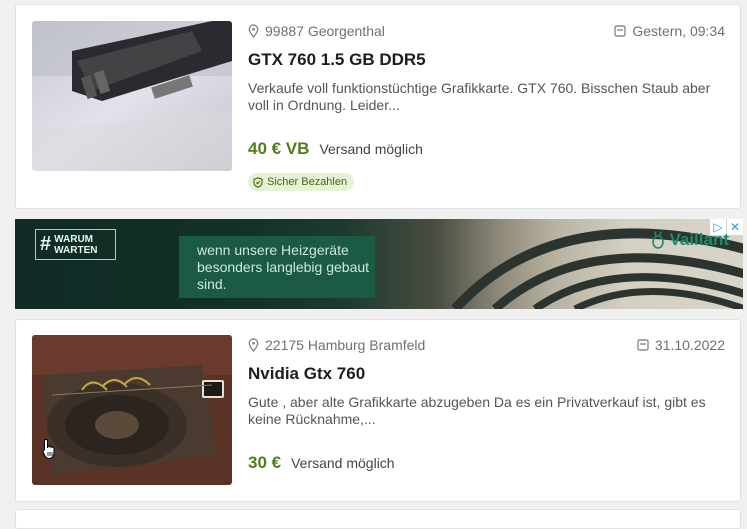 This screenshot has height=529, width=747. I want to click on ad-hashtag-text: WARUM WARTEN, so click(76, 244).